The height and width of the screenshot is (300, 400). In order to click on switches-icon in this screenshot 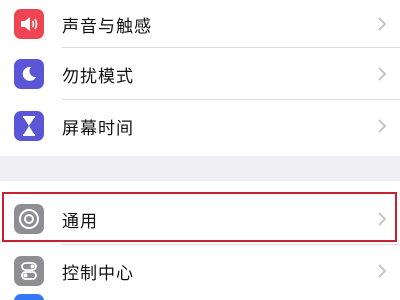, I will do `click(29, 271)`.